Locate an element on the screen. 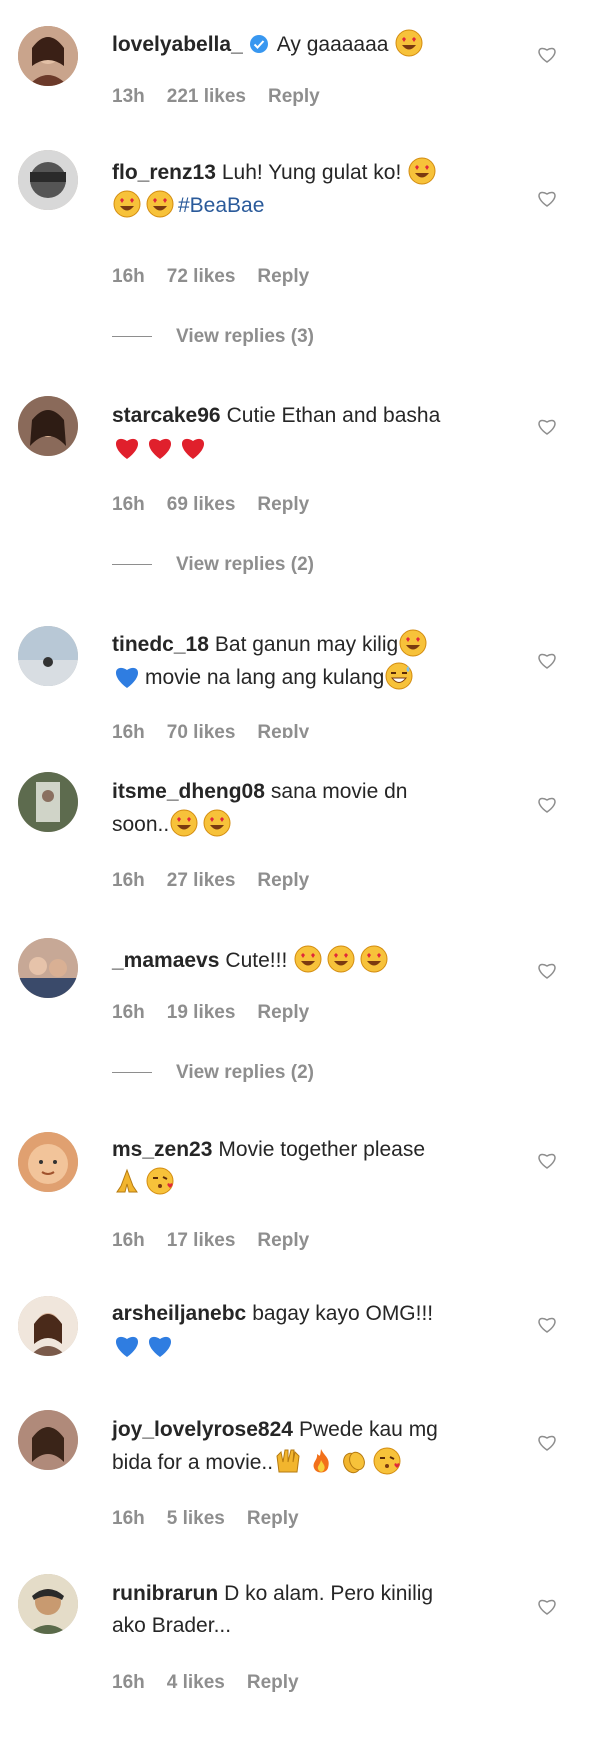 This screenshot has height=1745, width=600. comment-meta: 16h 72 likes Reply is located at coordinates (221, 277).